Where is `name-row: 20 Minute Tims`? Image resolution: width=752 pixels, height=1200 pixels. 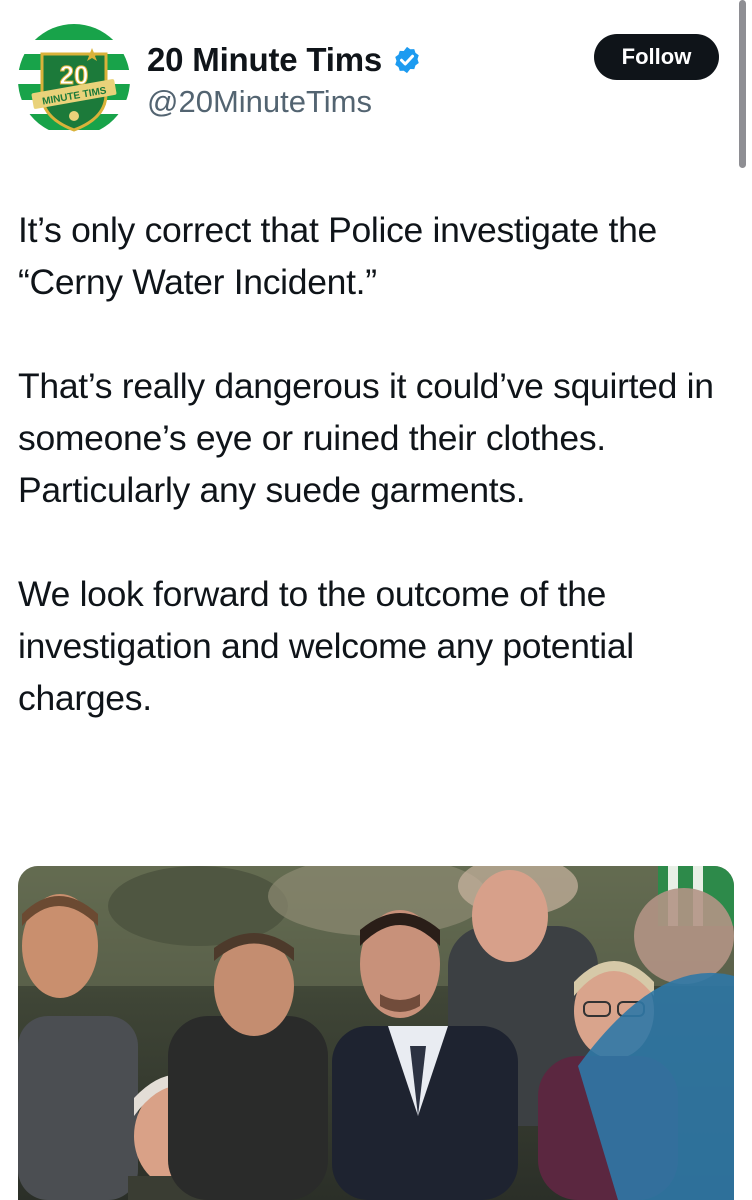
name-row: 20 Minute Tims is located at coordinates (284, 60).